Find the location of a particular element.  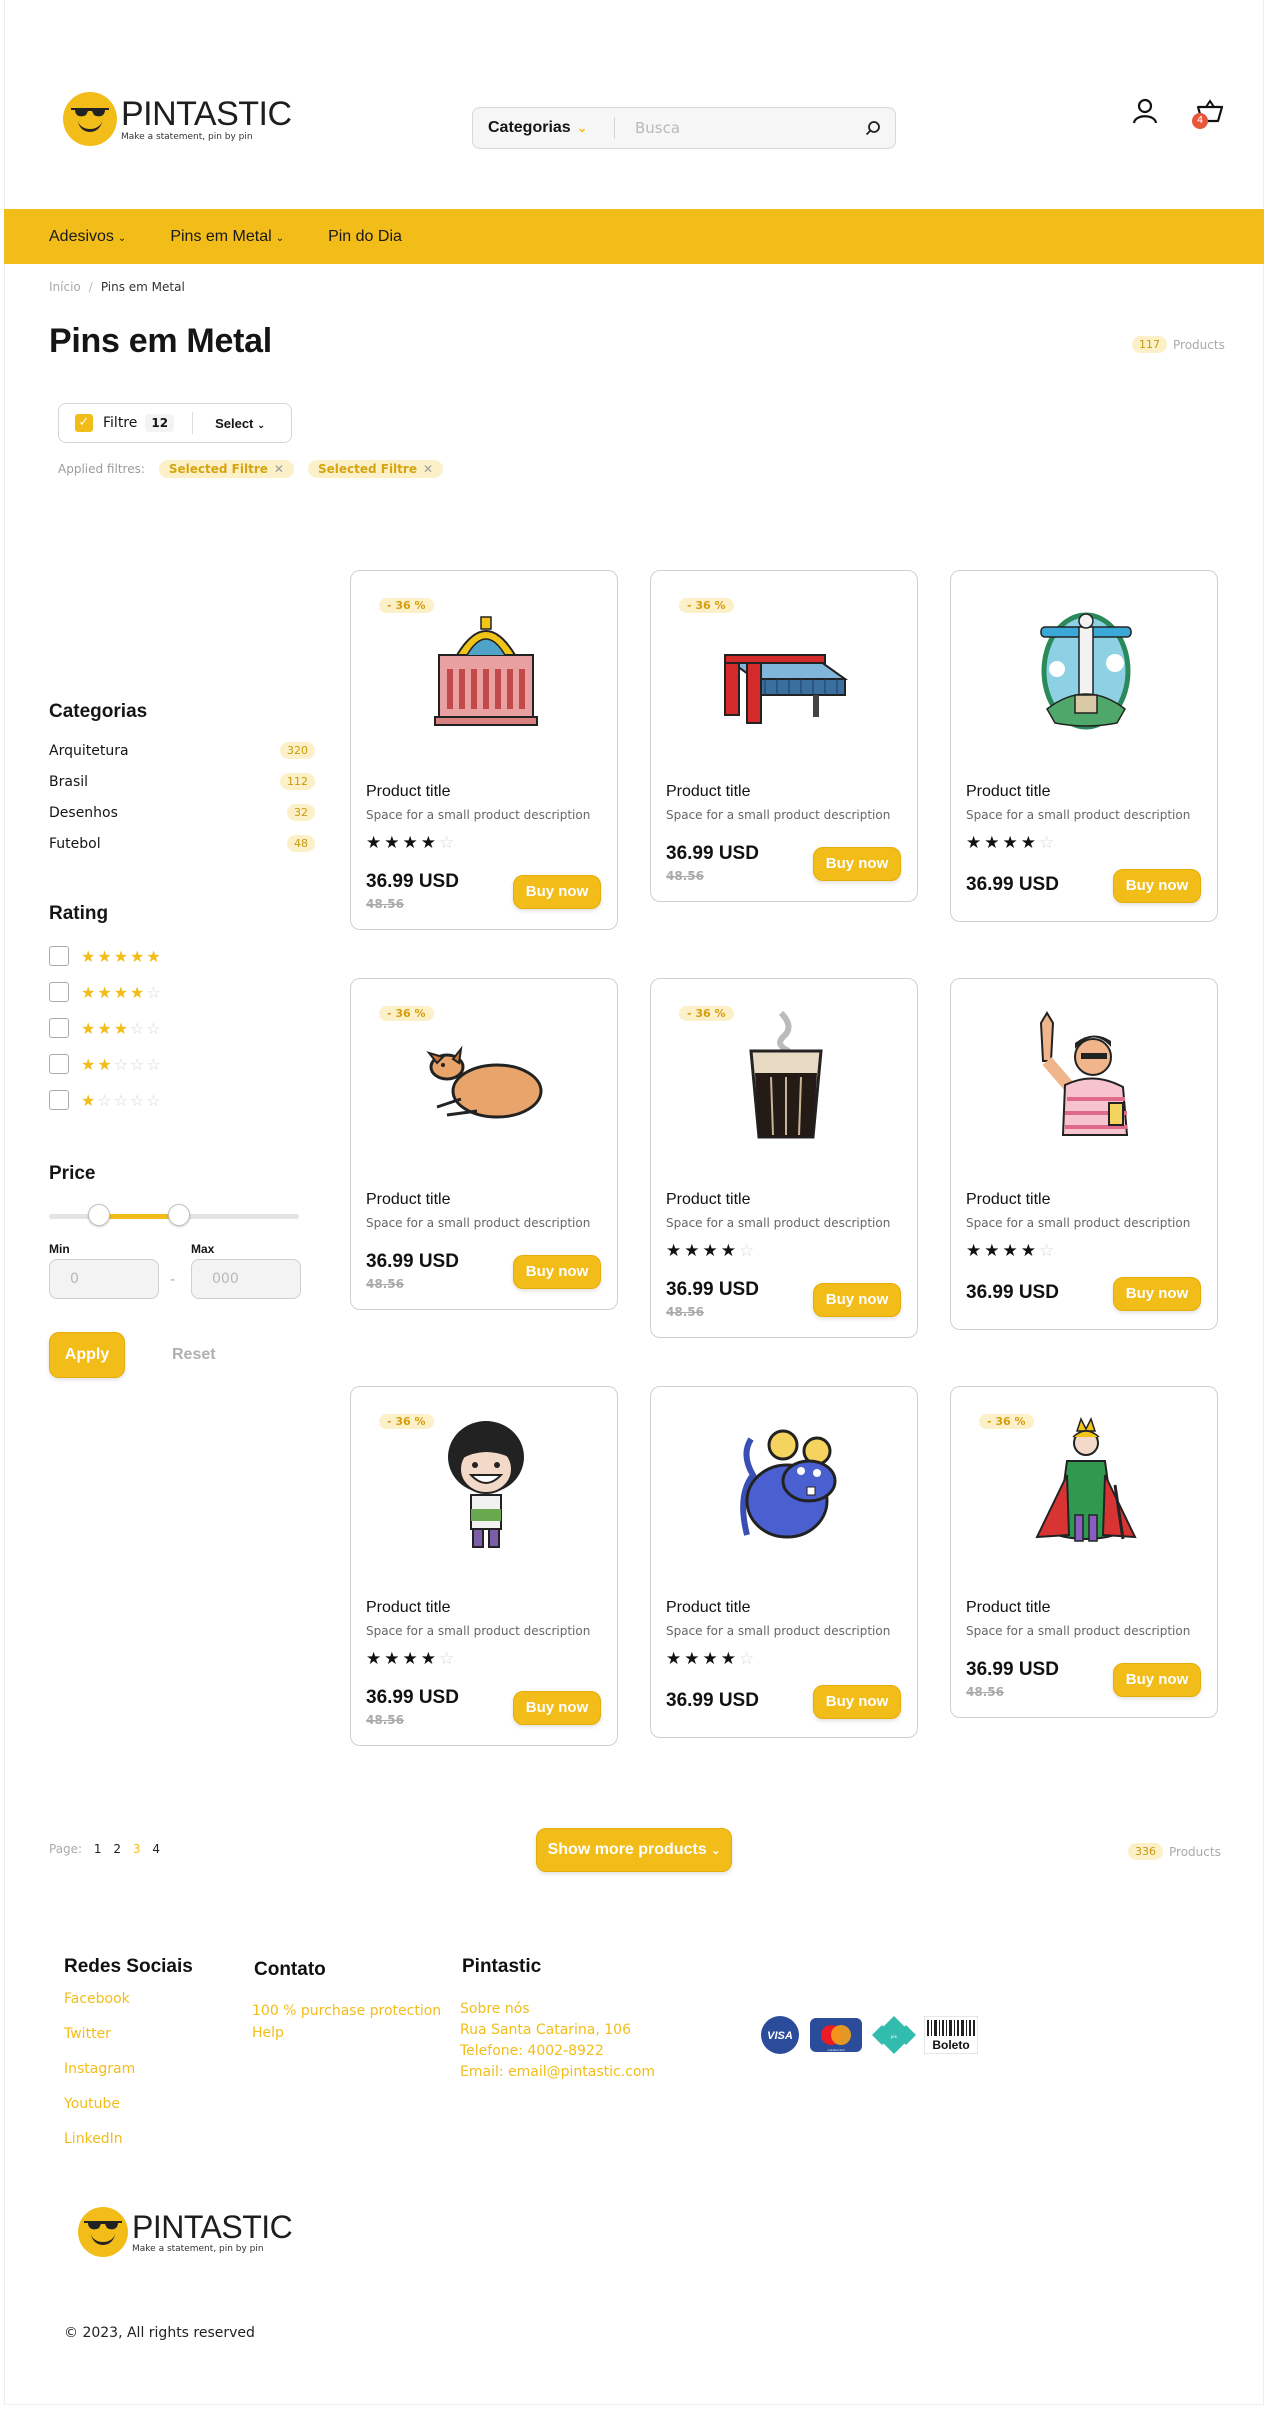

slider-min-handle is located at coordinates (99, 1215).